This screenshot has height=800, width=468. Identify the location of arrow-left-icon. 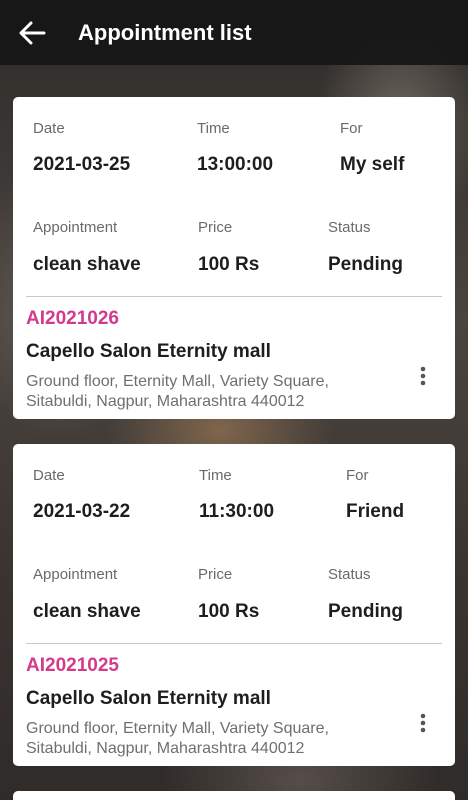
(32, 32).